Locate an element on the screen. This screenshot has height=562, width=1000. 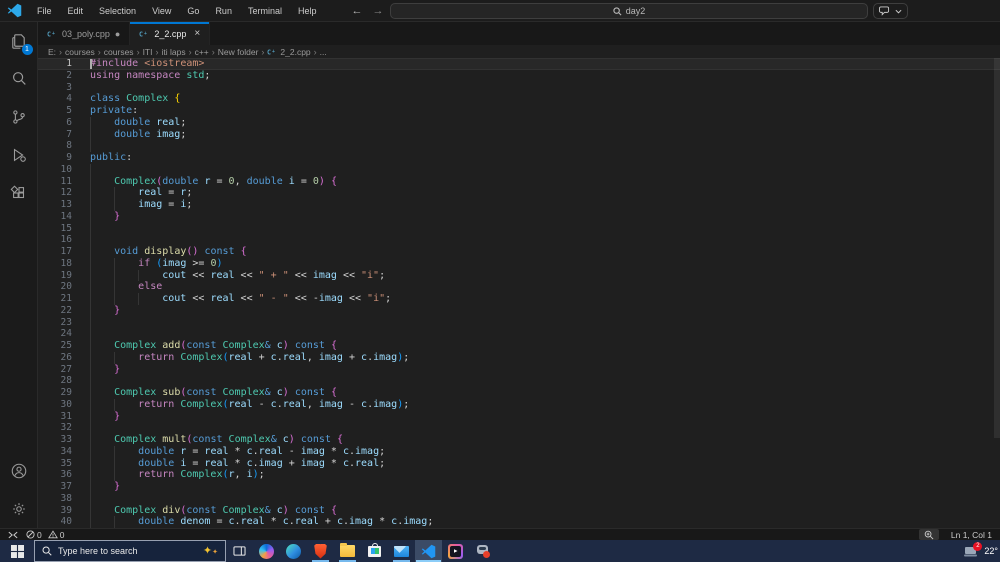
code-line: 24 is located at coordinates (519, 334).